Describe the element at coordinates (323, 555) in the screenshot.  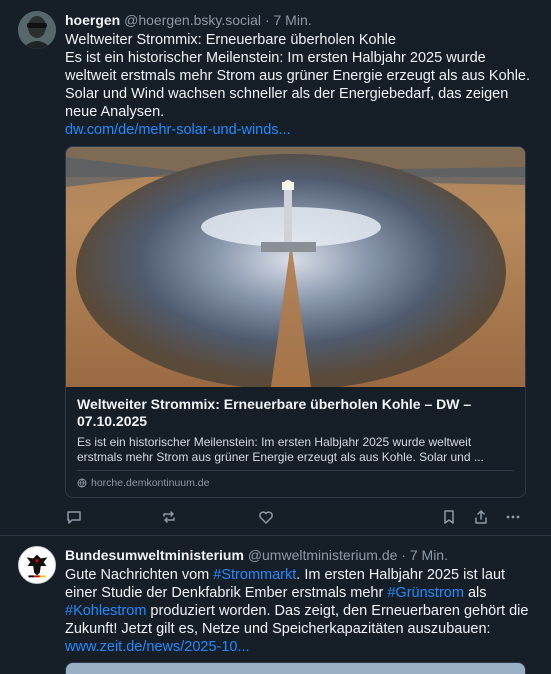
I see `author-handle: @umweltministerium.de` at that location.